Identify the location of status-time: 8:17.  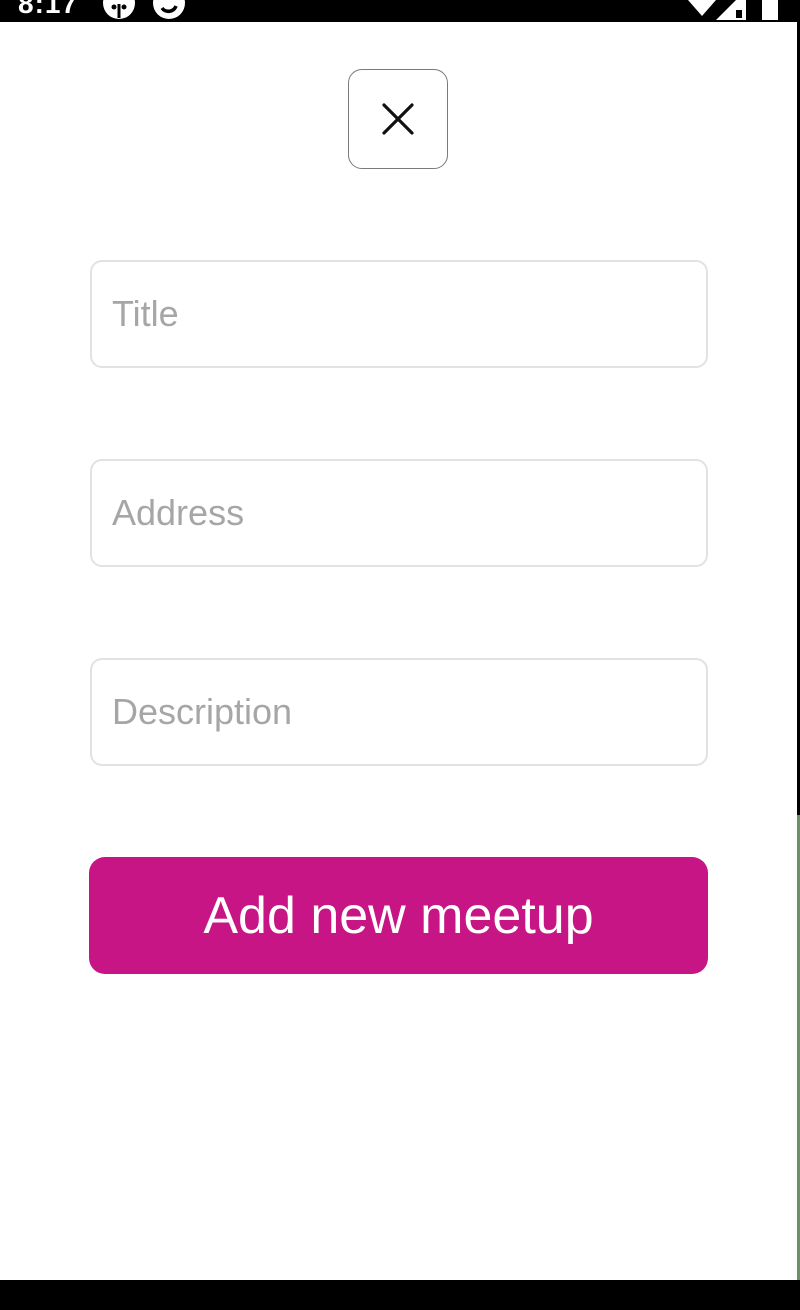
(48, 9).